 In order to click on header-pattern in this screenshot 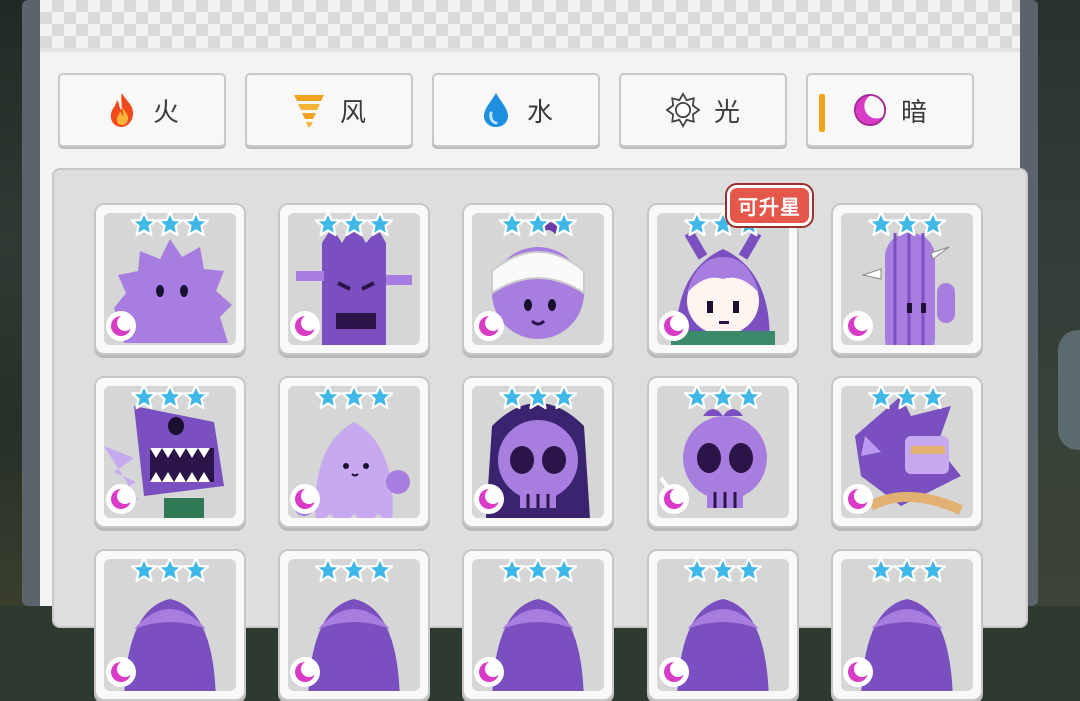, I will do `click(530, 26)`.